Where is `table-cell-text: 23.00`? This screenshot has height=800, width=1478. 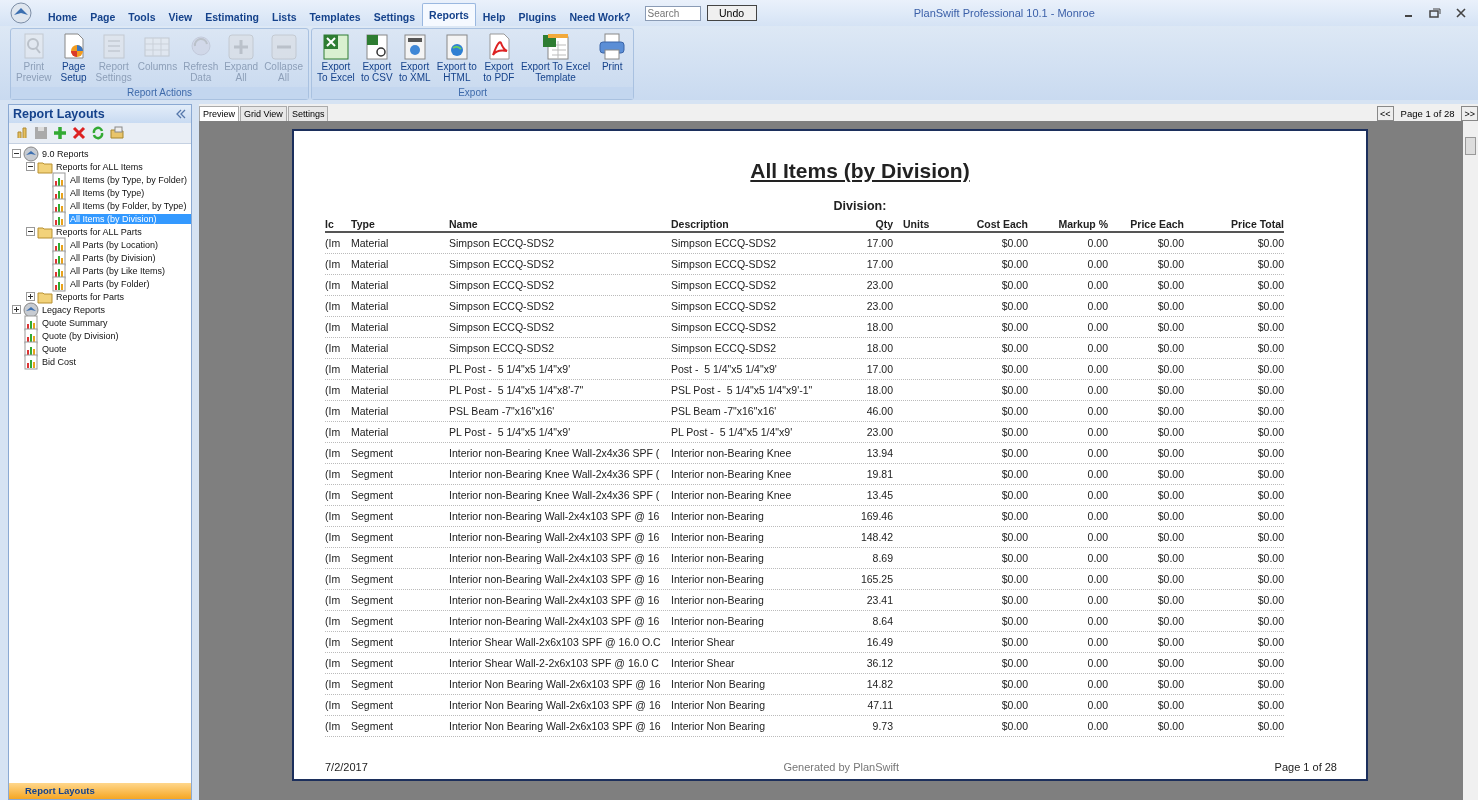 table-cell-text: 23.00 is located at coordinates (879, 306).